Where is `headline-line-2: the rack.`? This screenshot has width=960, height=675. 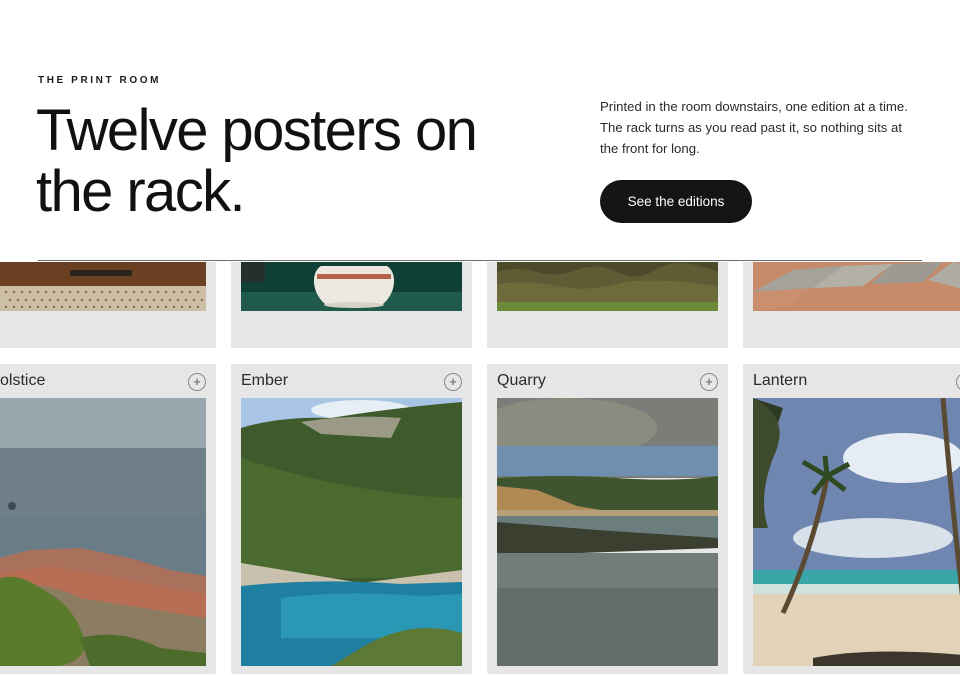
headline-line-2: the rack. is located at coordinates (141, 191).